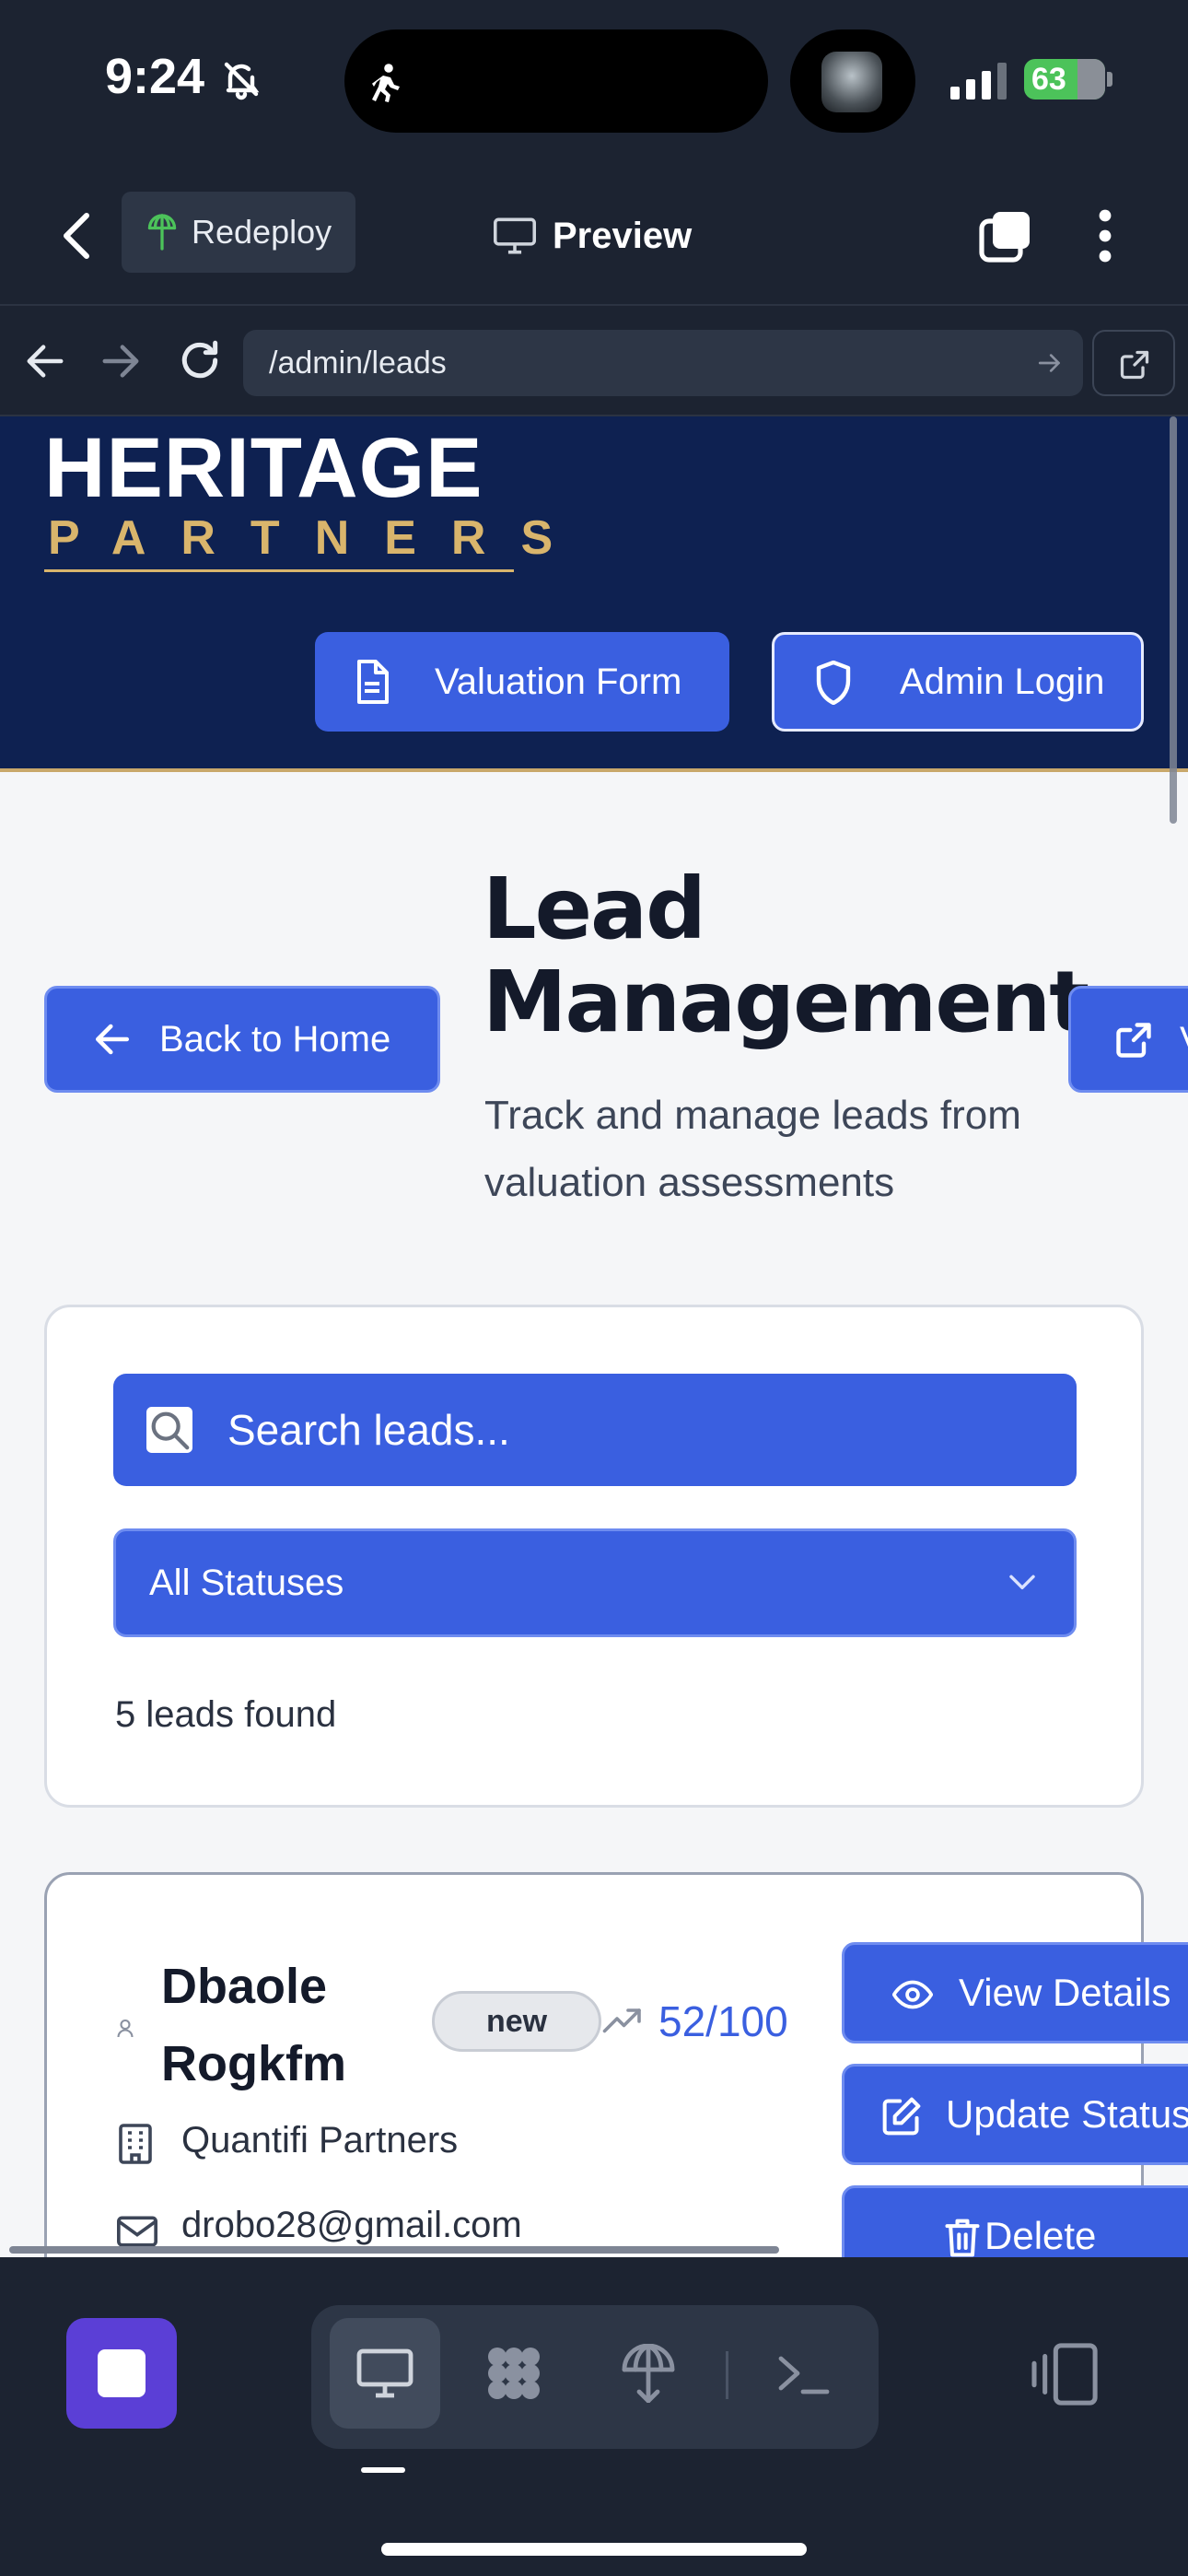 This screenshot has width=1188, height=2576. I want to click on url-text: /admin/leads, so click(358, 363).